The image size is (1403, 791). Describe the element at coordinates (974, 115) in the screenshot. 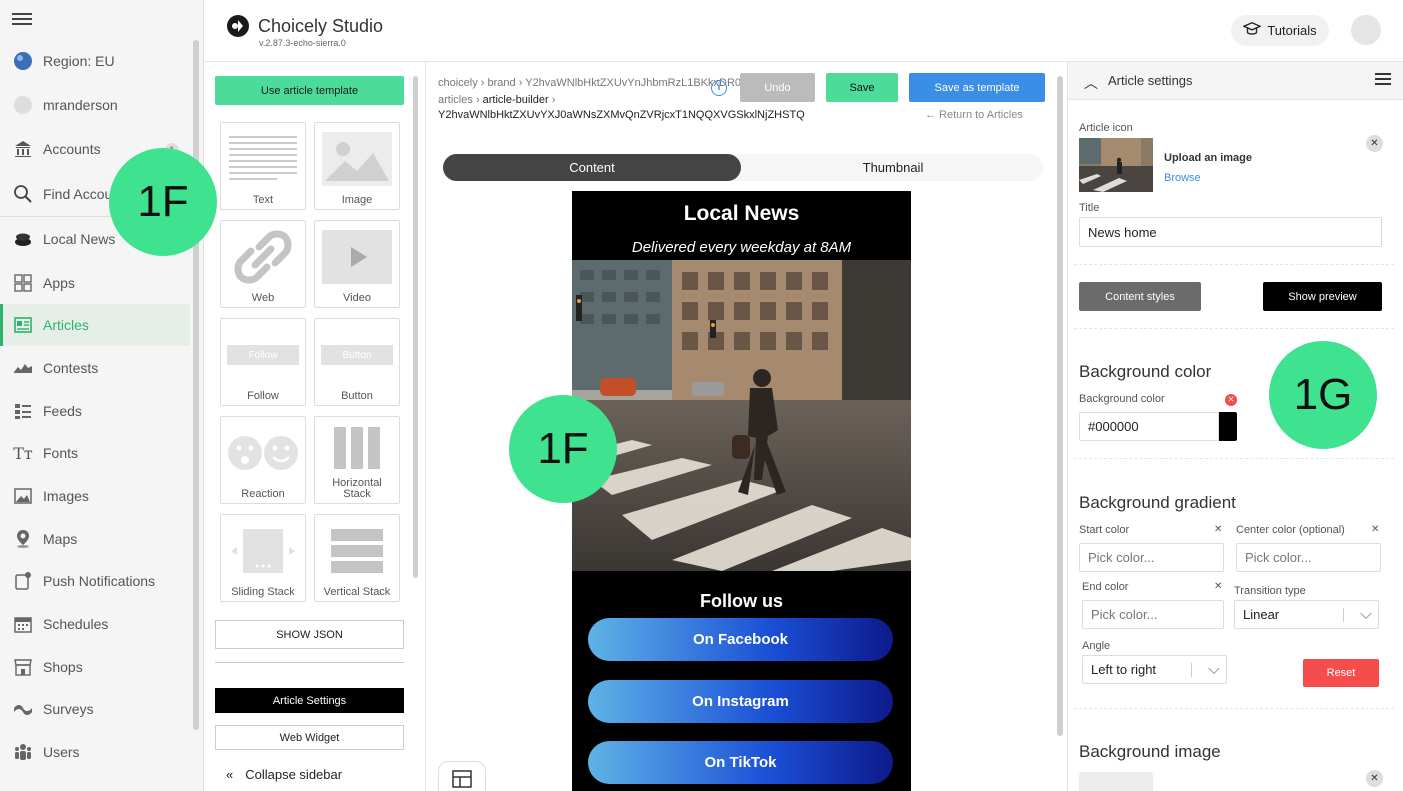

I see `return-to-articles-link: ← Return to Articles` at that location.